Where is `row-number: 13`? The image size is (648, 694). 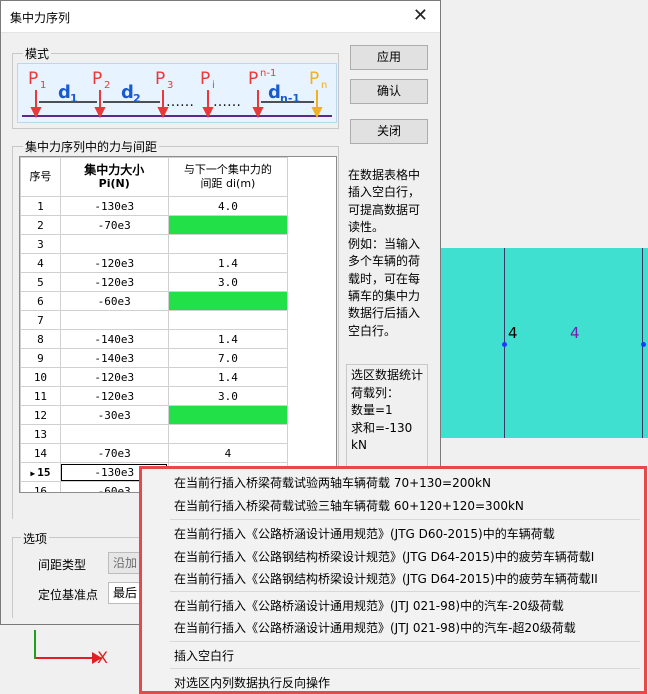 row-number: 13 is located at coordinates (40, 434).